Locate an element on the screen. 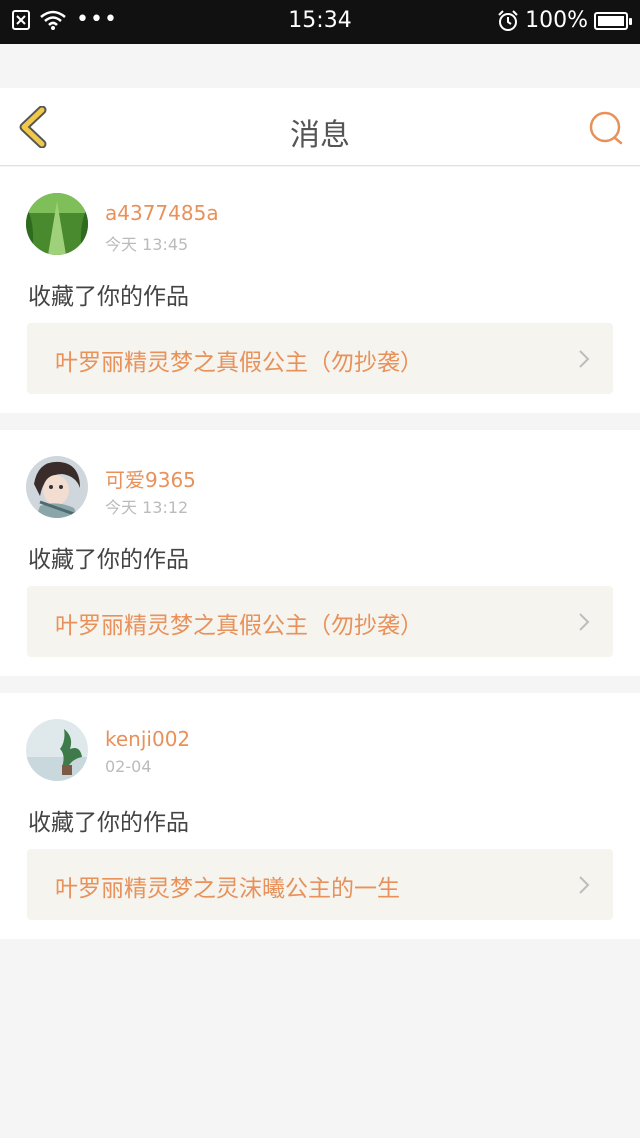 This screenshot has height=1138, width=640. user-name: 可爱9365 is located at coordinates (150, 478).